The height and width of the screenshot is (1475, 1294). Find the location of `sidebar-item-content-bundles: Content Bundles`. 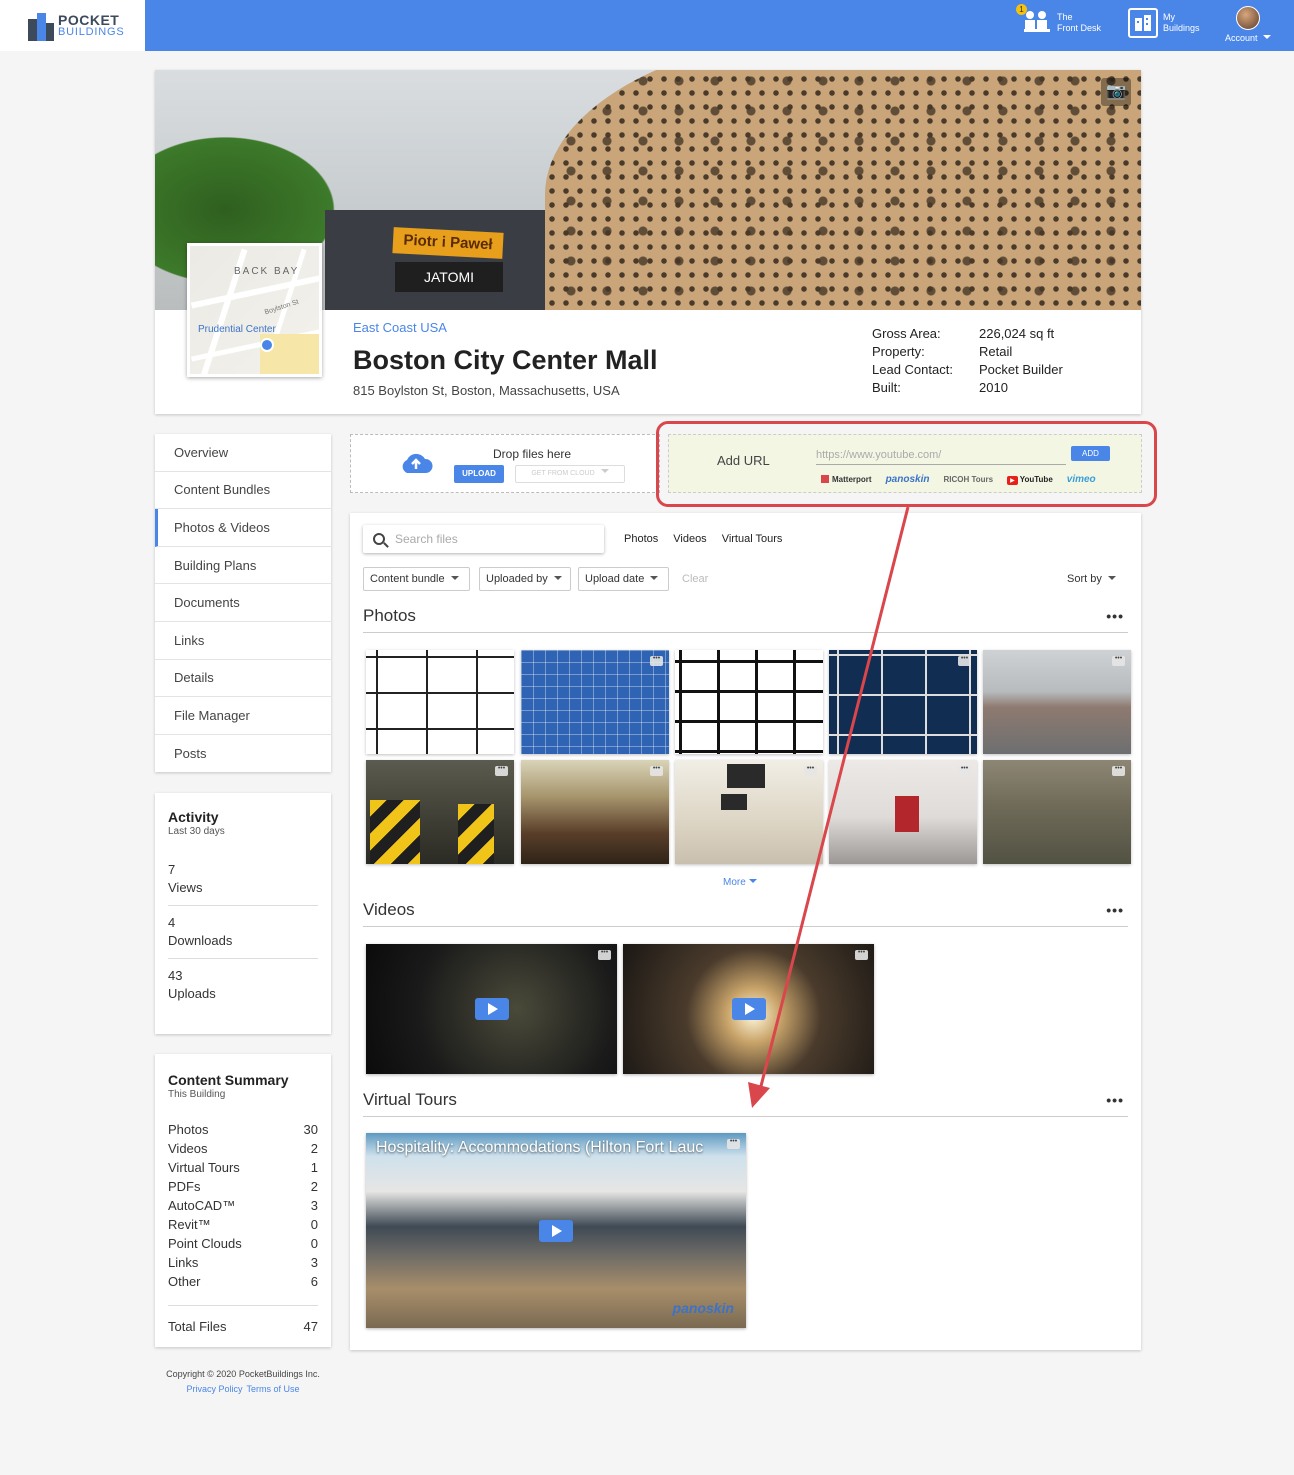

sidebar-item-content-bundles: Content Bundles is located at coordinates (243, 491).